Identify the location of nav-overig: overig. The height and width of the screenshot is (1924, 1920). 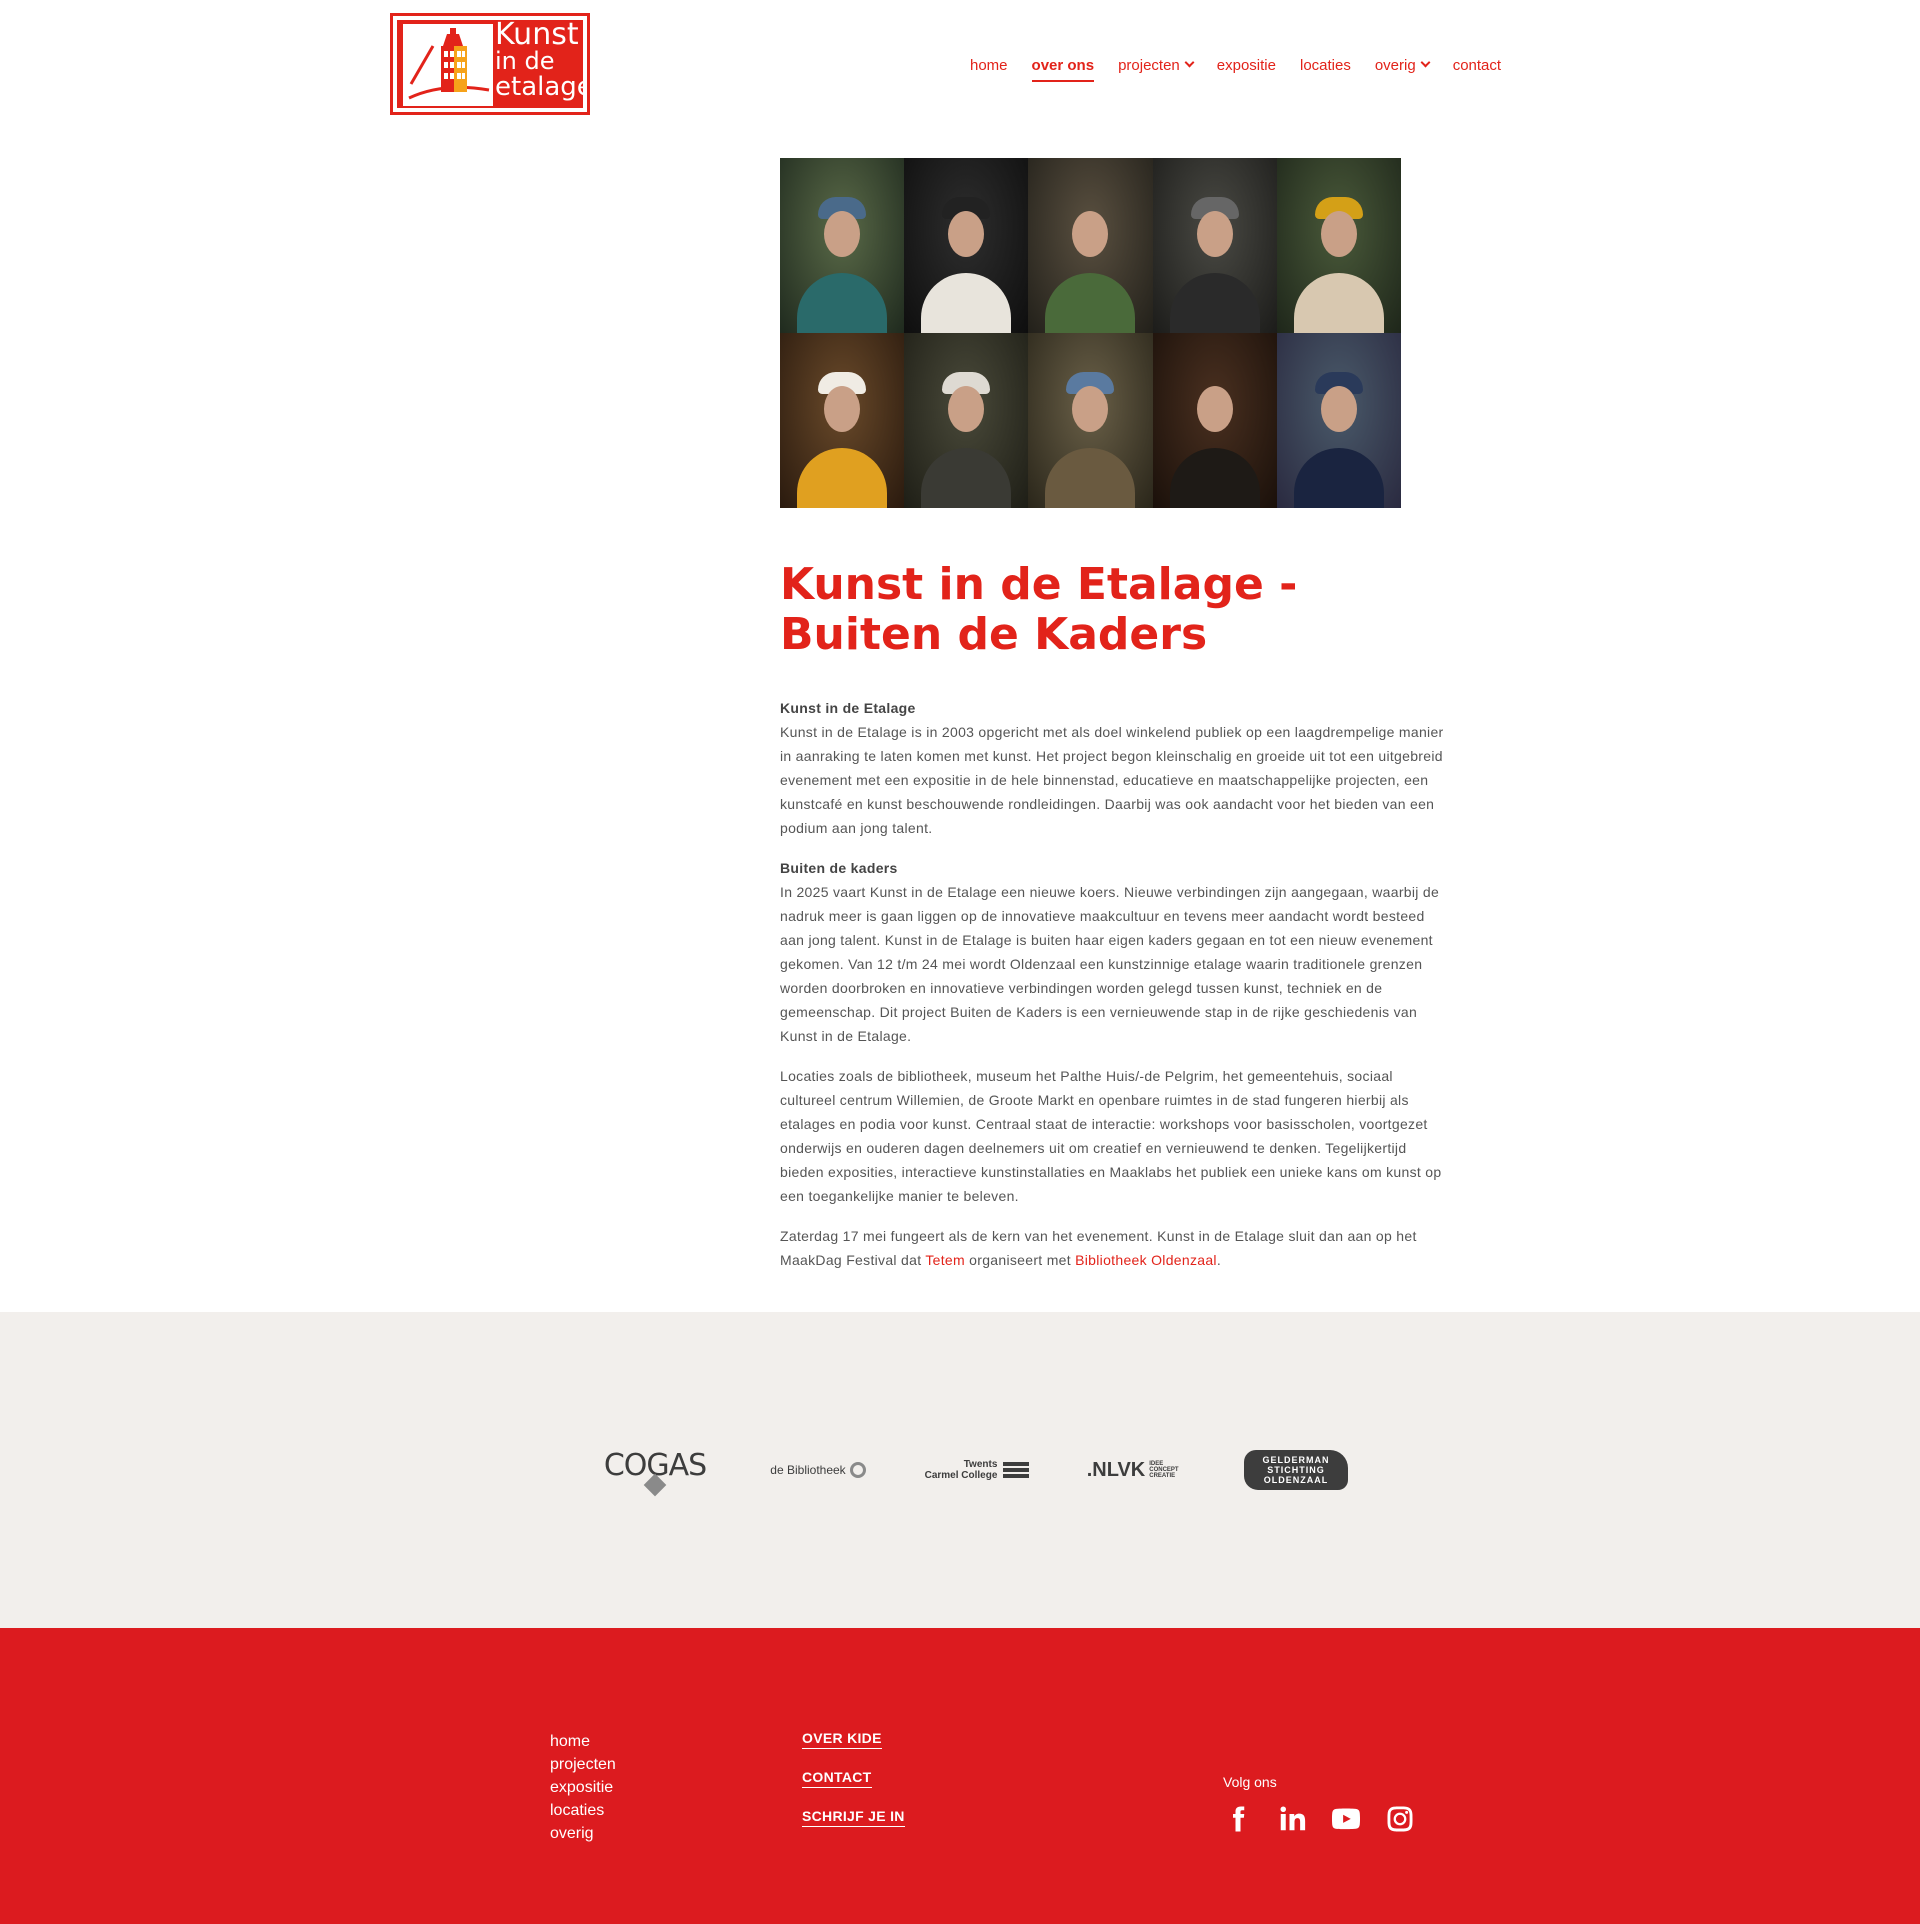
(1402, 65).